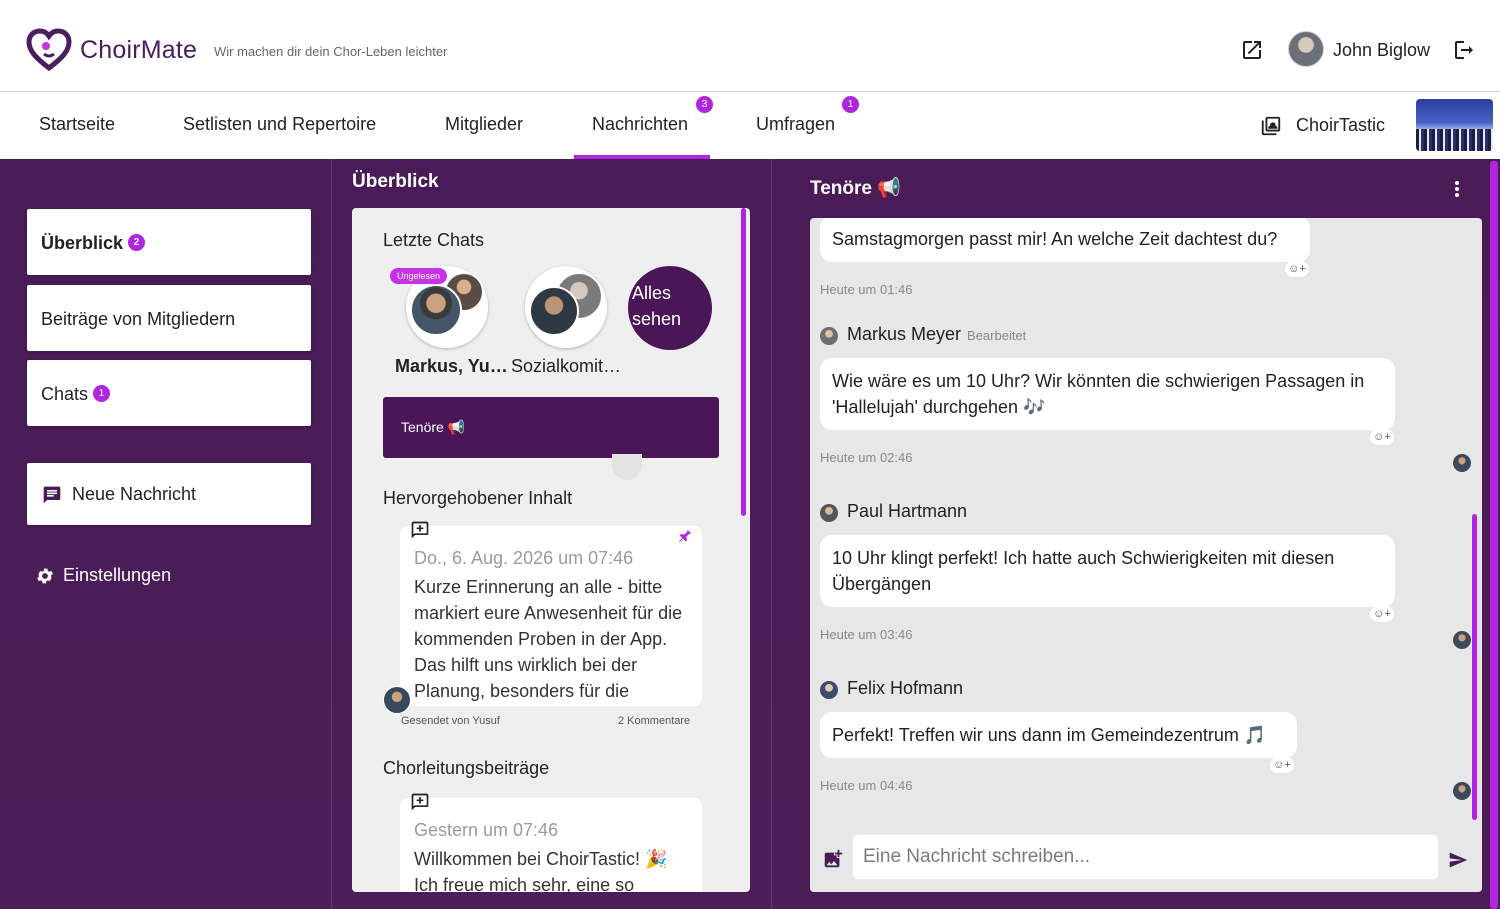  Describe the element at coordinates (434, 240) in the screenshot. I see `recent-chats-title: Letzte Chats` at that location.